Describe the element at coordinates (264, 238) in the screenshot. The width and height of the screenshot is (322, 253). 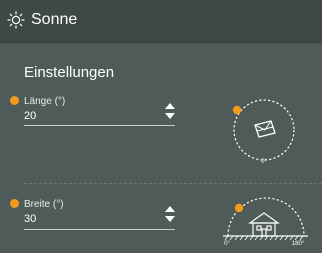
I see `ground-hatch` at that location.